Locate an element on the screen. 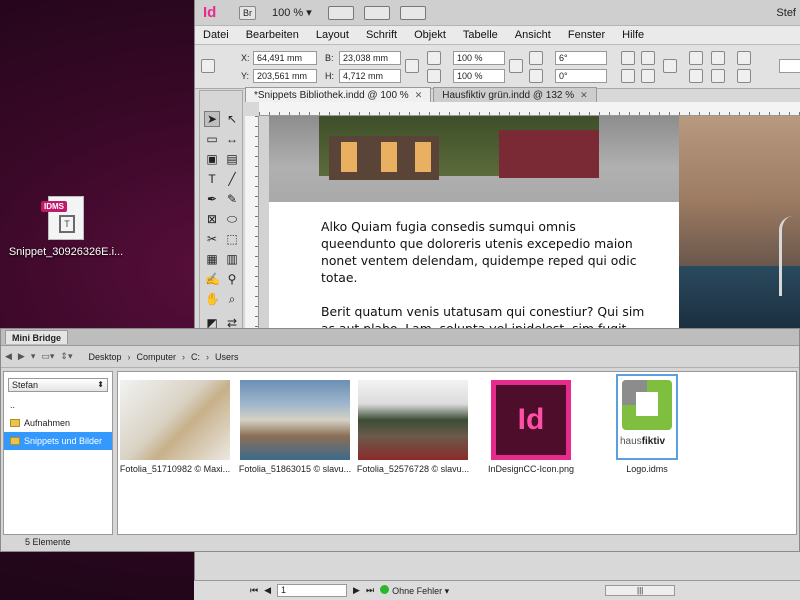  x-field: 64,491 mm is located at coordinates (285, 58).